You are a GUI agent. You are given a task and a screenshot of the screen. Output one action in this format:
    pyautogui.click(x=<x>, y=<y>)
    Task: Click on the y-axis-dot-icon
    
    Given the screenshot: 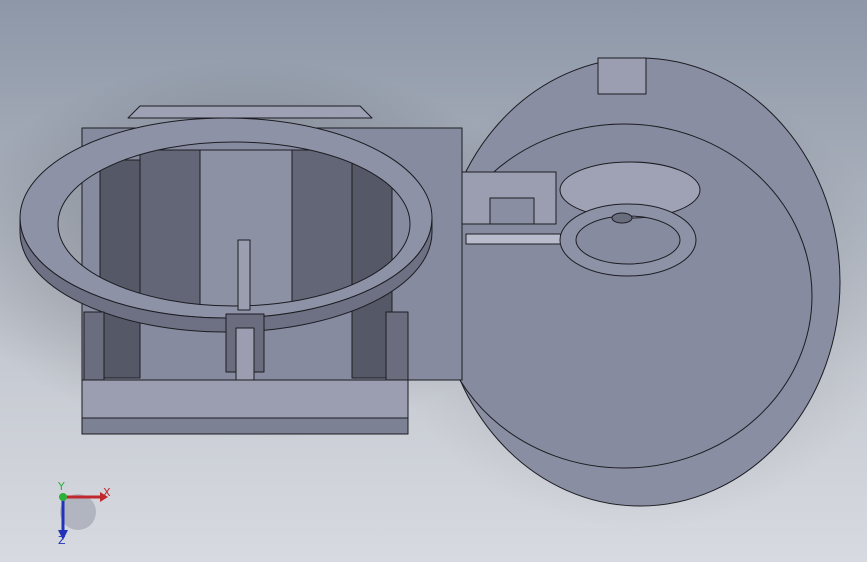 What is the action you would take?
    pyautogui.click(x=63, y=497)
    